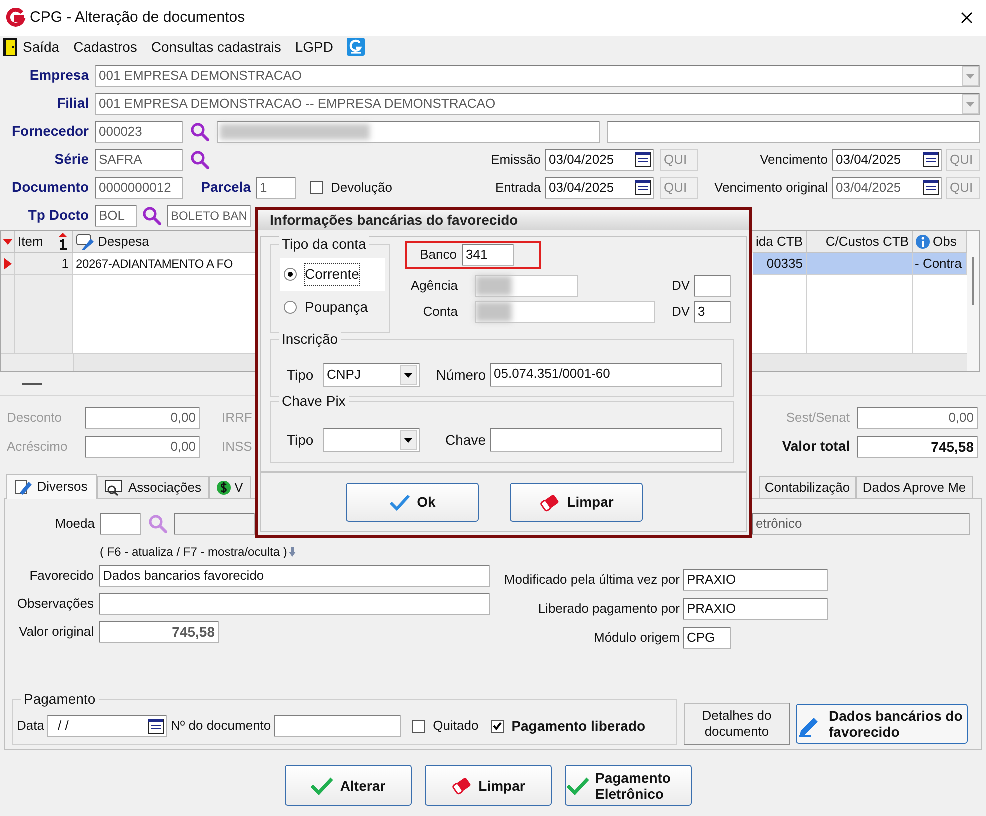  Describe the element at coordinates (35, 417) in the screenshot. I see `field-label: Desconto` at that location.